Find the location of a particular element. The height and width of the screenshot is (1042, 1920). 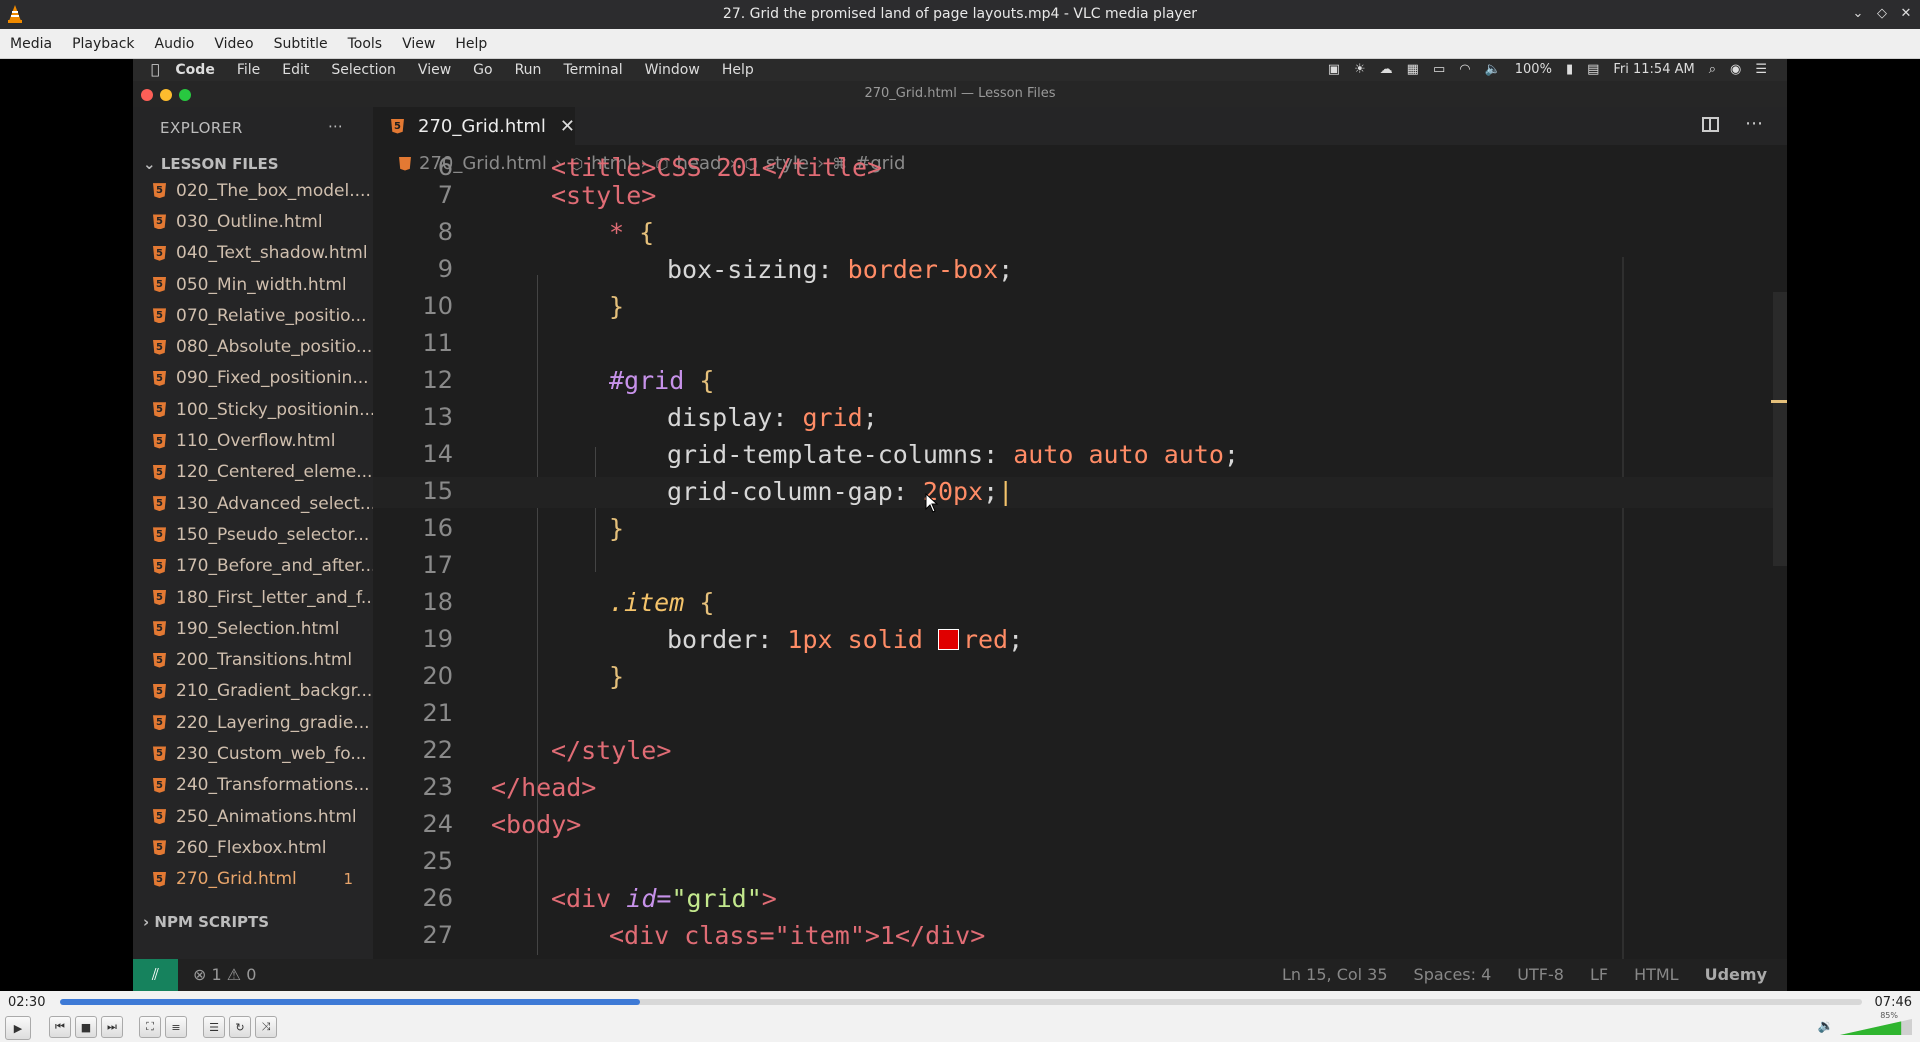

seek-progress is located at coordinates (350, 1002).